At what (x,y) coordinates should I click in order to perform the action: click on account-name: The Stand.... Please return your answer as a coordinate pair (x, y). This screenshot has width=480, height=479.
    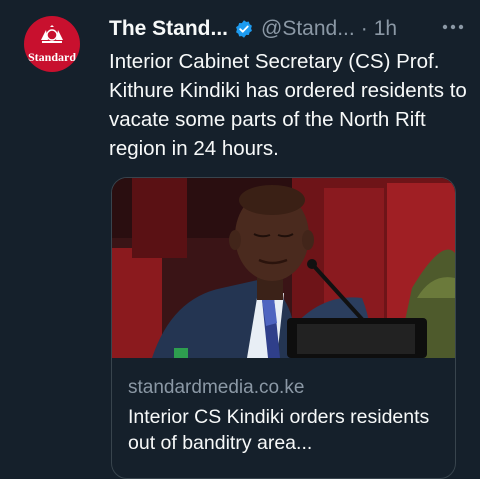
    Looking at the image, I should click on (168, 29).